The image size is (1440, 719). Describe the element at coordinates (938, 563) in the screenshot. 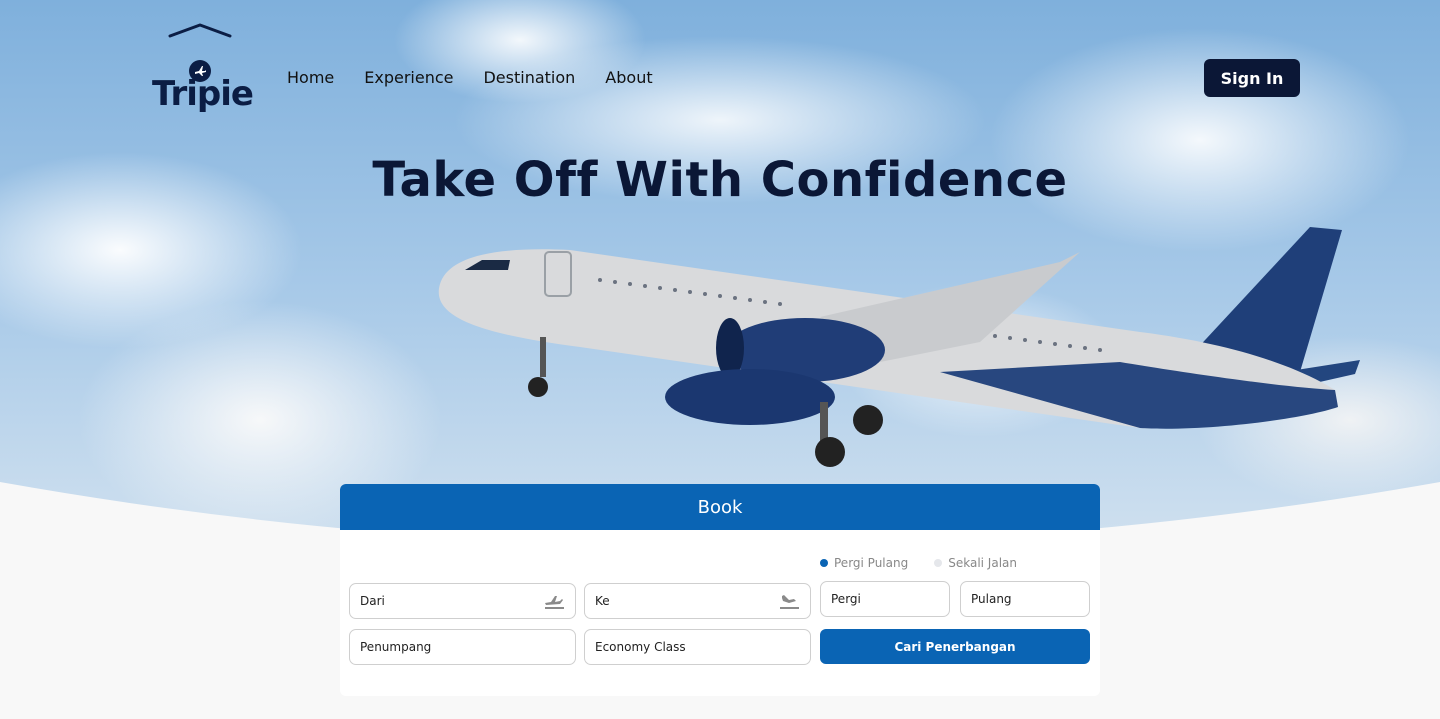

I see `radio-unselected-icon` at that location.